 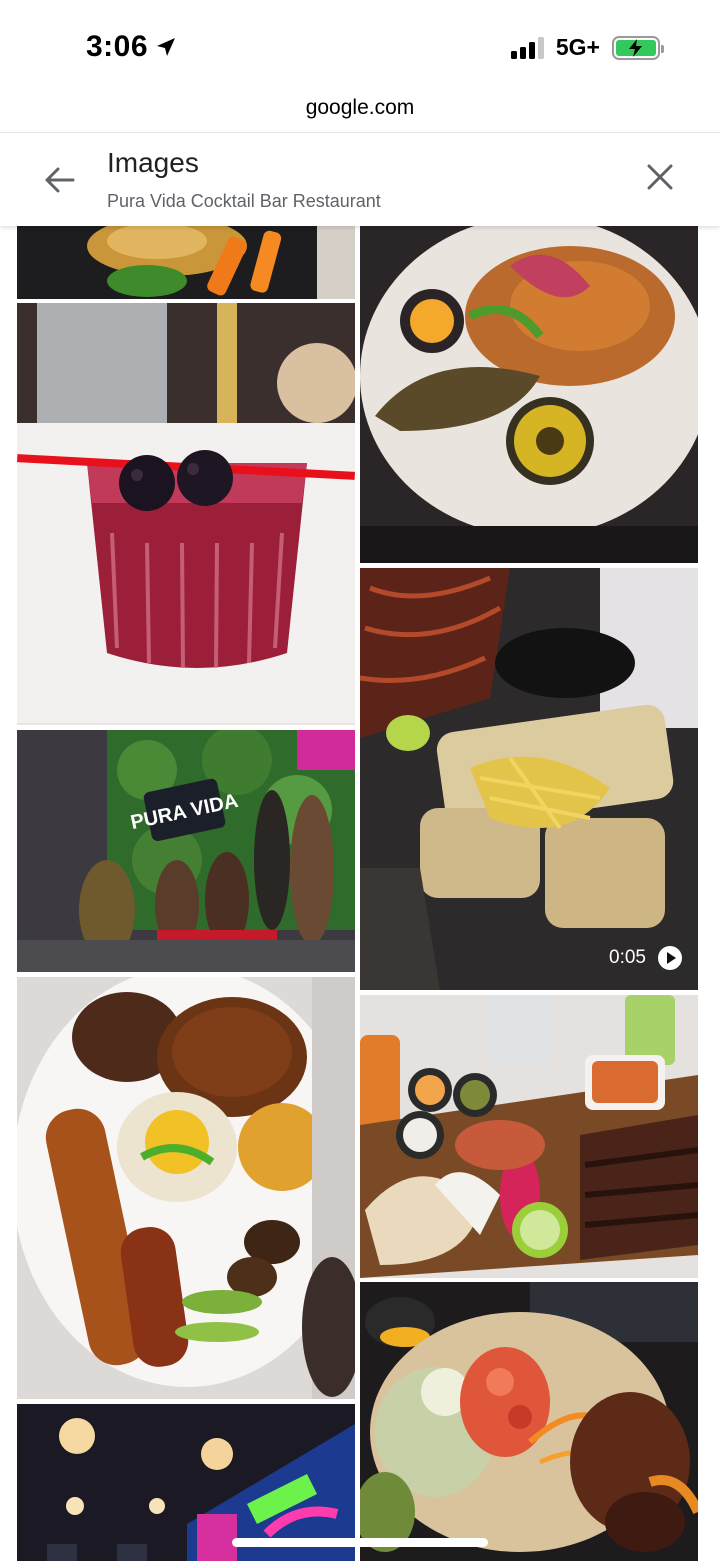 I want to click on video-duration-badge: 0:05, so click(x=645, y=958).